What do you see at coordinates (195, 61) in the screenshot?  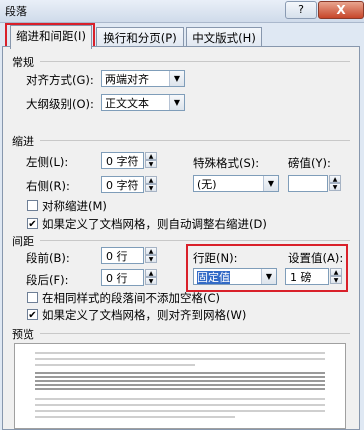 I see `section-general-divider` at bounding box center [195, 61].